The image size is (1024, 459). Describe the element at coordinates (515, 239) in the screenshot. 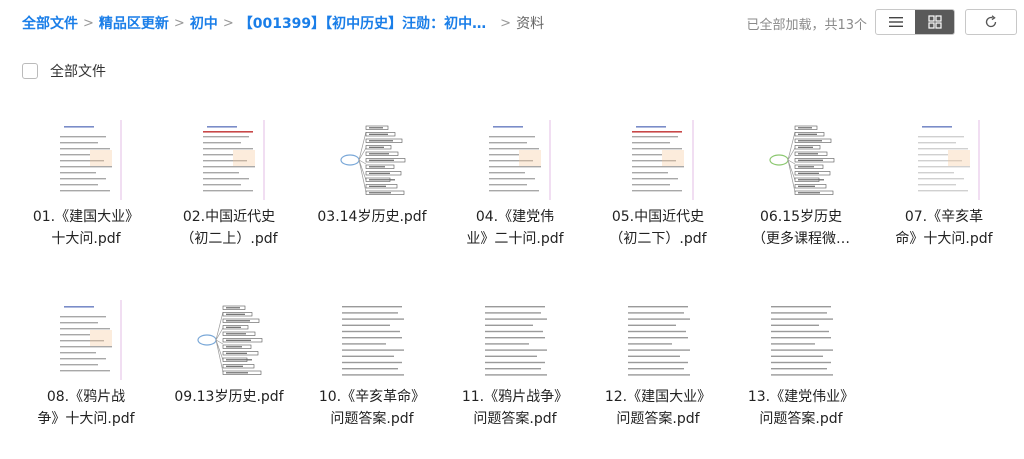

I see `file-name-line: 业》二十问.pdf` at that location.